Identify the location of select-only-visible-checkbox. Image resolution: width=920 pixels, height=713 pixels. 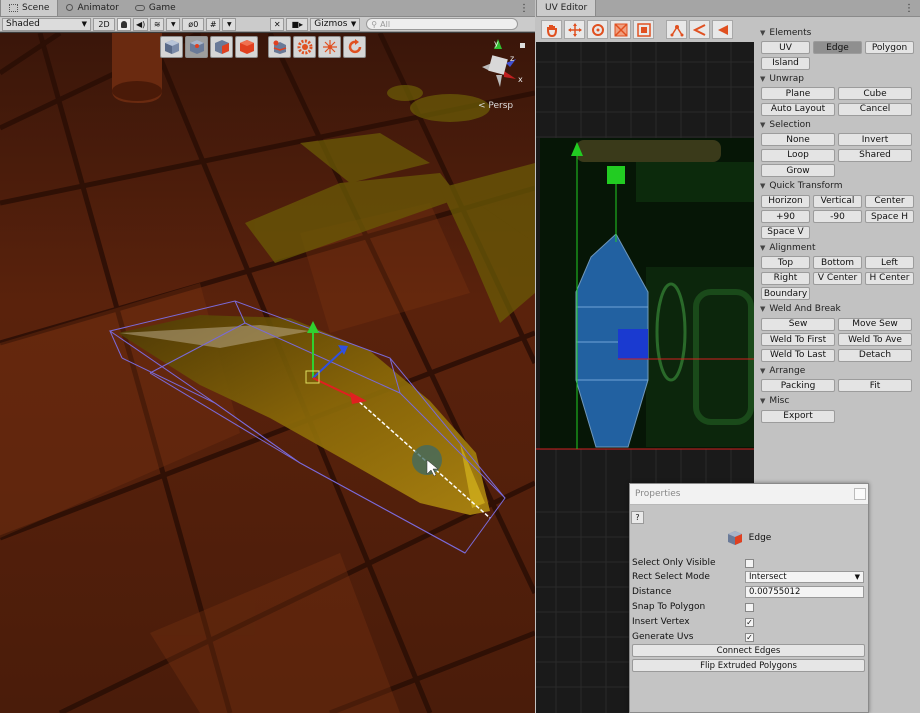
(749, 563).